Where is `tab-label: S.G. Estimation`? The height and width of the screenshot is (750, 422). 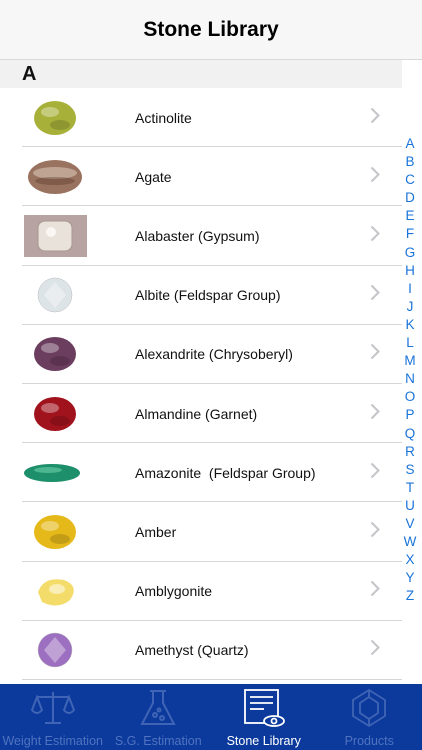
tab-label: S.G. Estimation is located at coordinates (158, 741).